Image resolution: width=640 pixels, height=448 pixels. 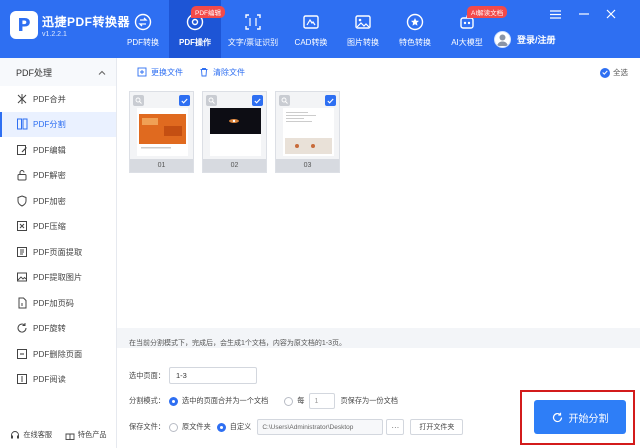 What do you see at coordinates (197, 29) in the screenshot?
I see `nav-pdf-operation: PDF编辑 PDF操作` at bounding box center [197, 29].